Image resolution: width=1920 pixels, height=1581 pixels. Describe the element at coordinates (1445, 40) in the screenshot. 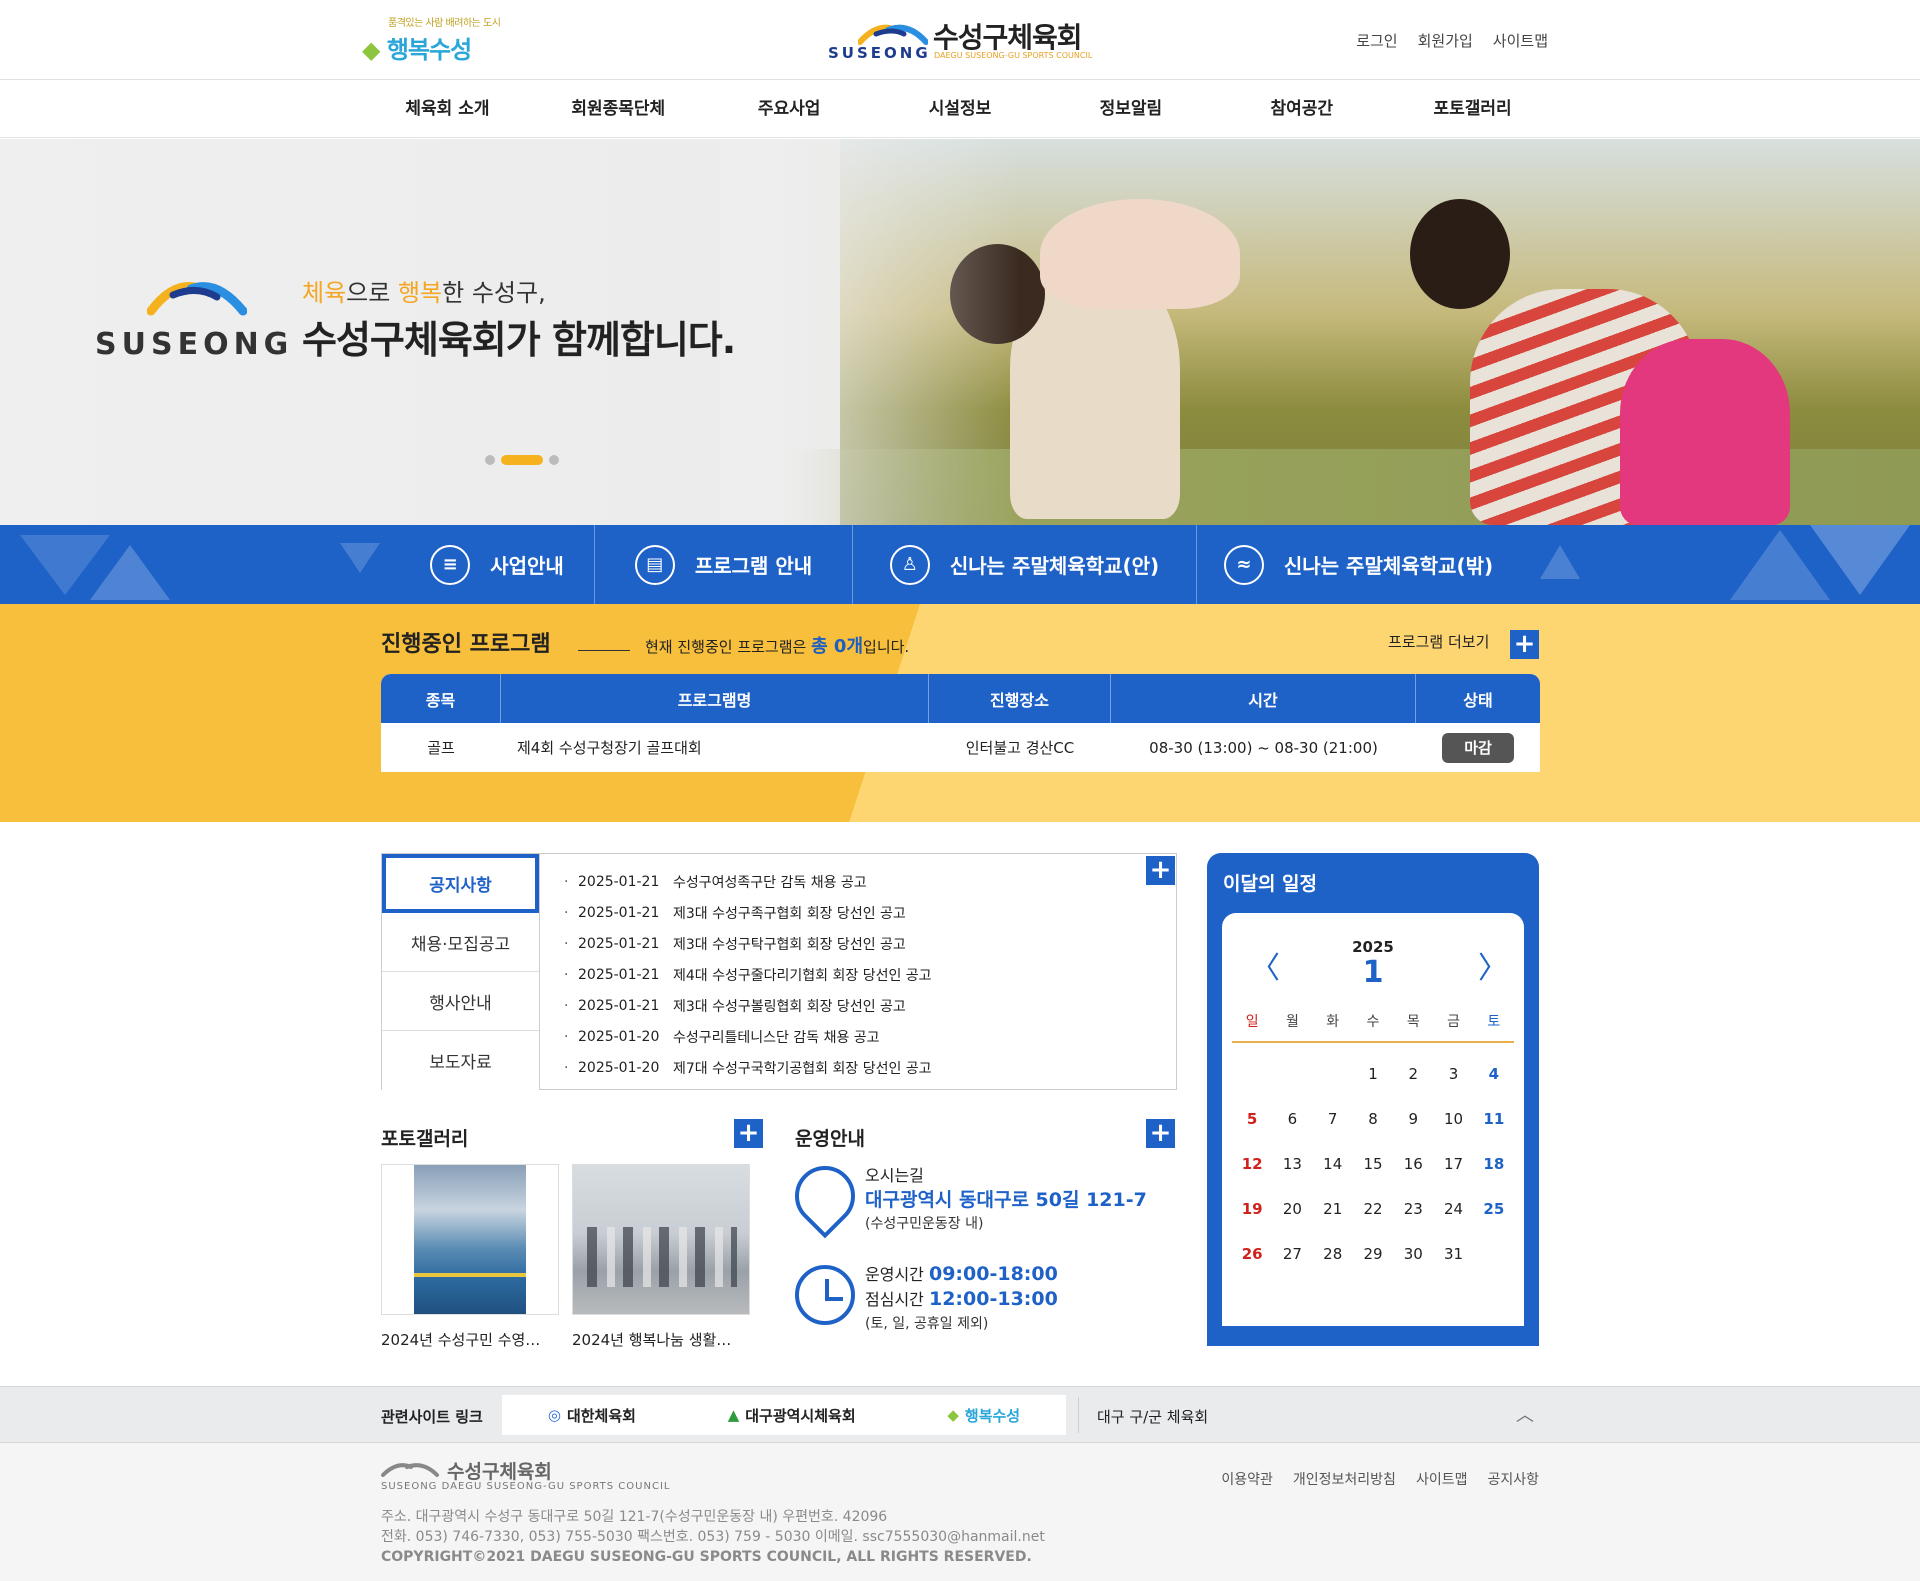

I see `signup-link: 회원가입` at that location.